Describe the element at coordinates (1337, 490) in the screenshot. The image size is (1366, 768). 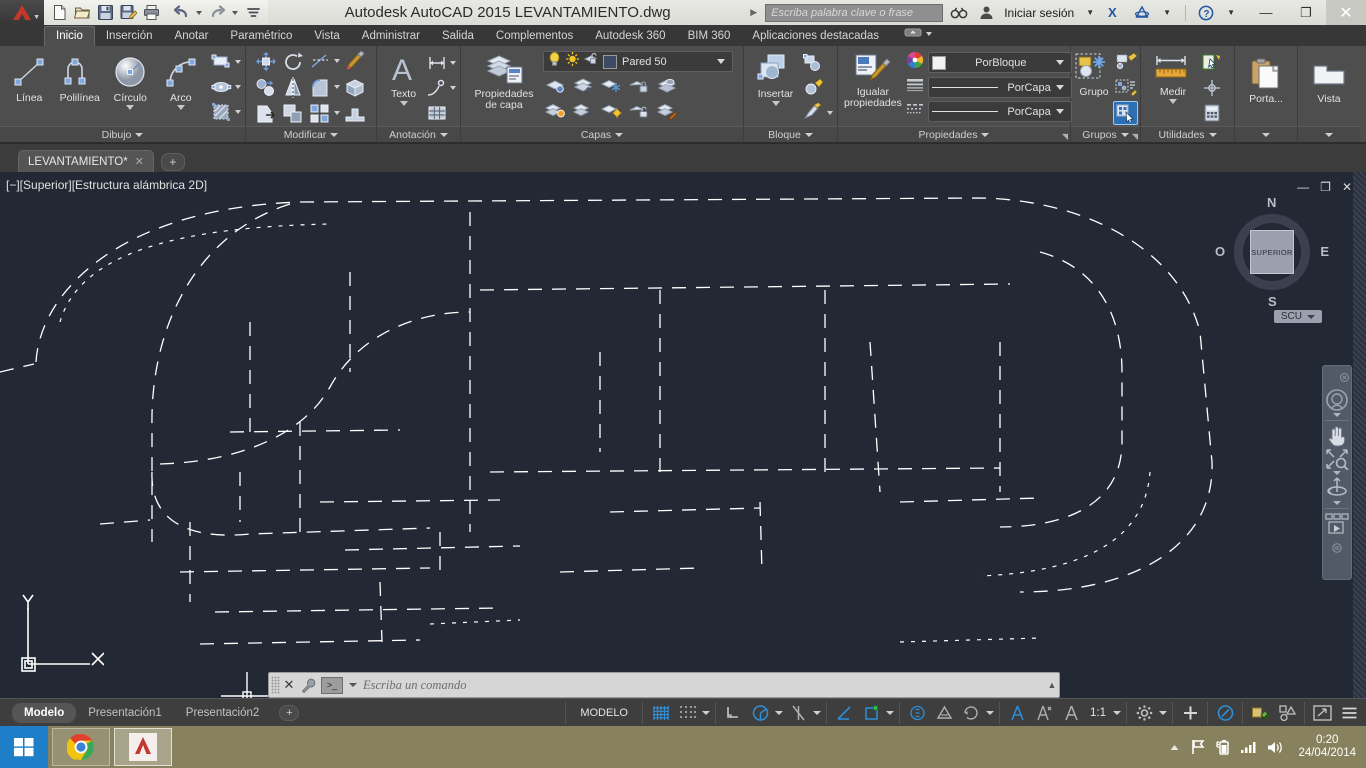
I see `orbit-icon` at that location.